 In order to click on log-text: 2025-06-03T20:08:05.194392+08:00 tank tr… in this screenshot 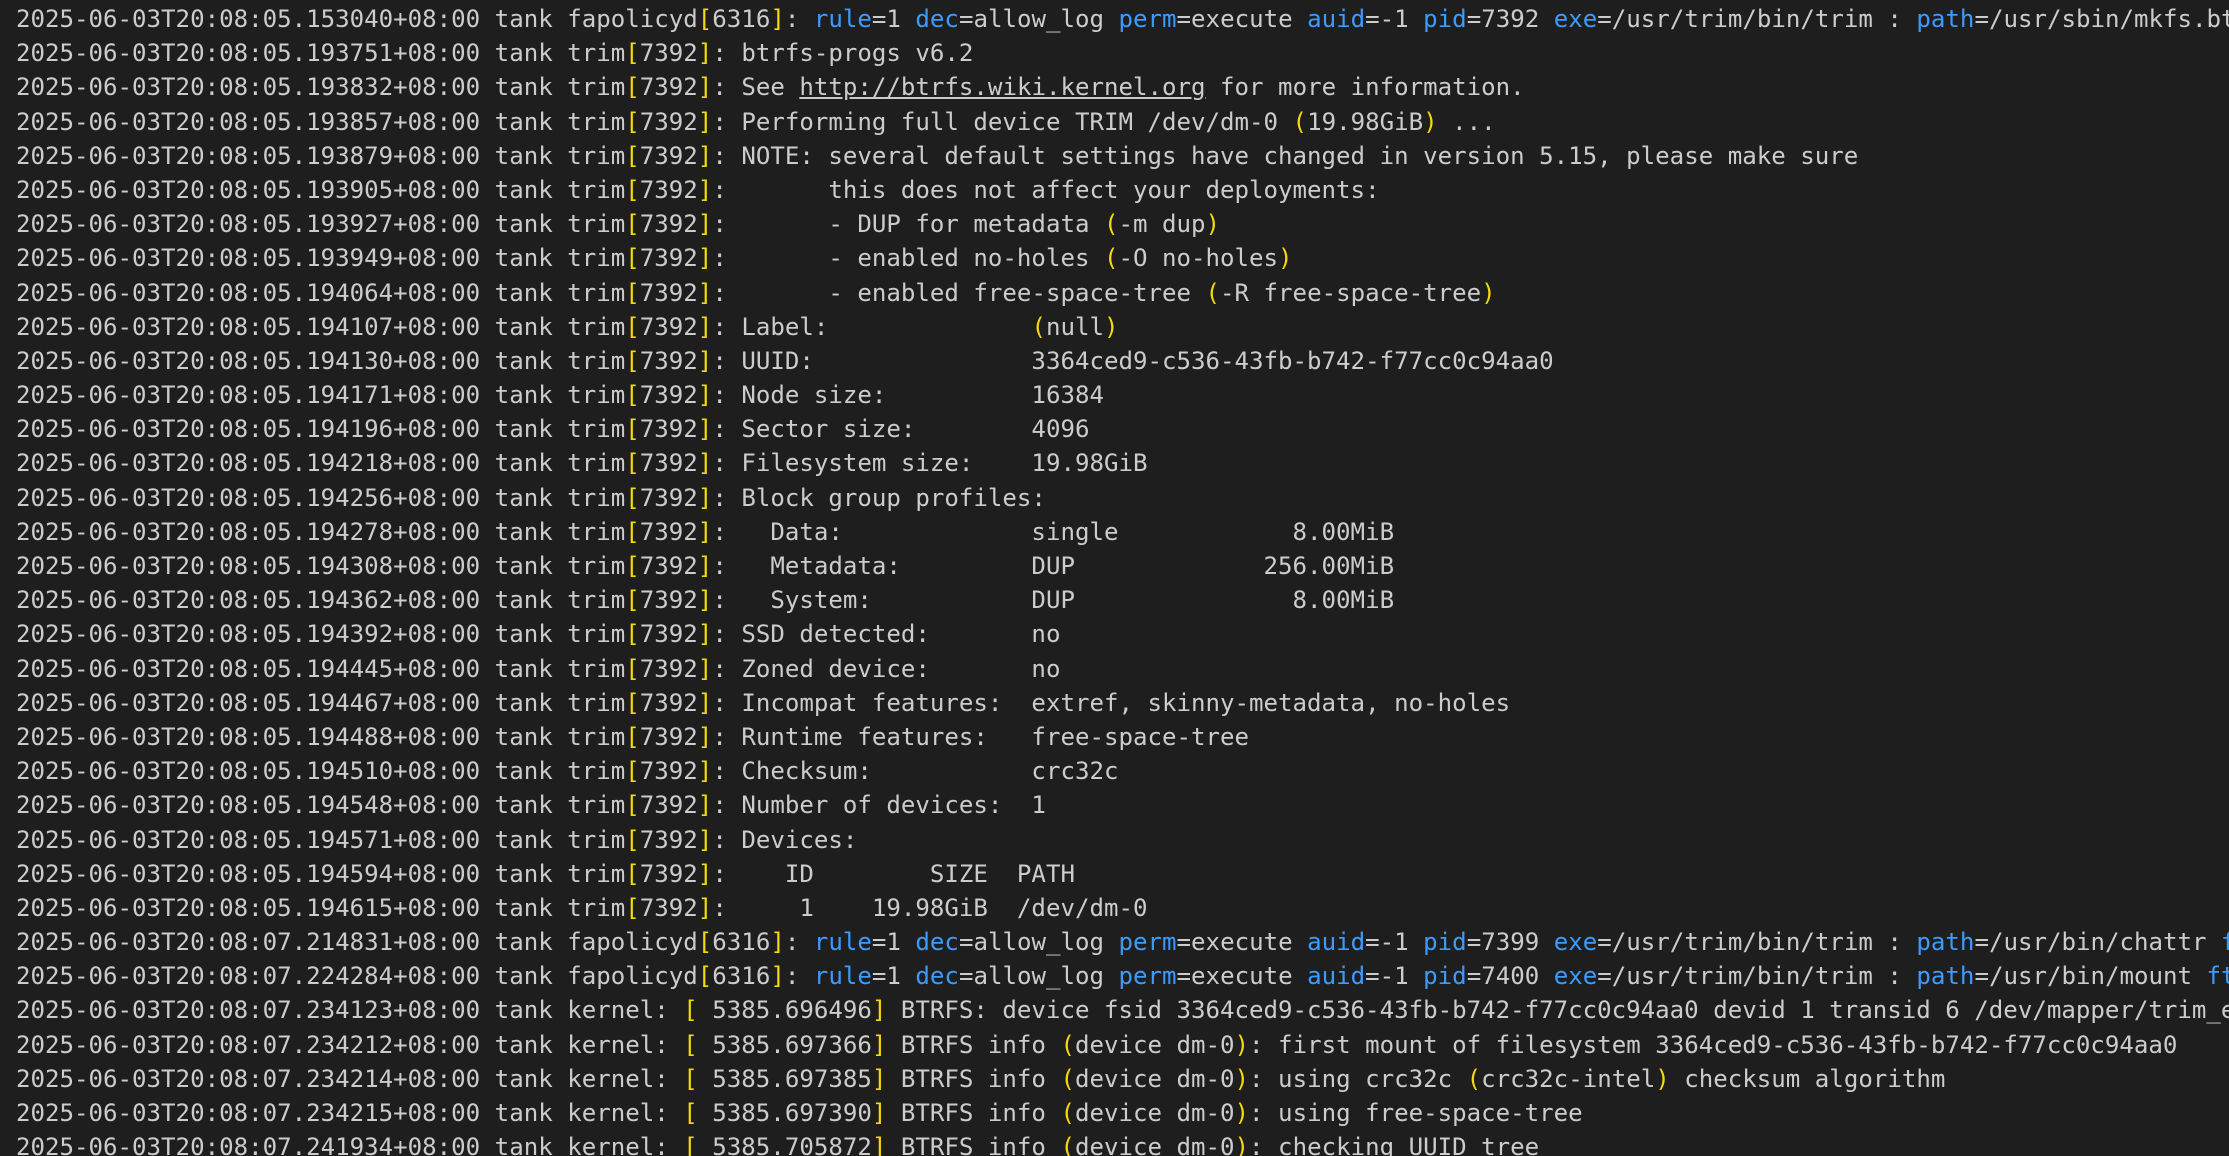, I will do `click(321, 634)`.